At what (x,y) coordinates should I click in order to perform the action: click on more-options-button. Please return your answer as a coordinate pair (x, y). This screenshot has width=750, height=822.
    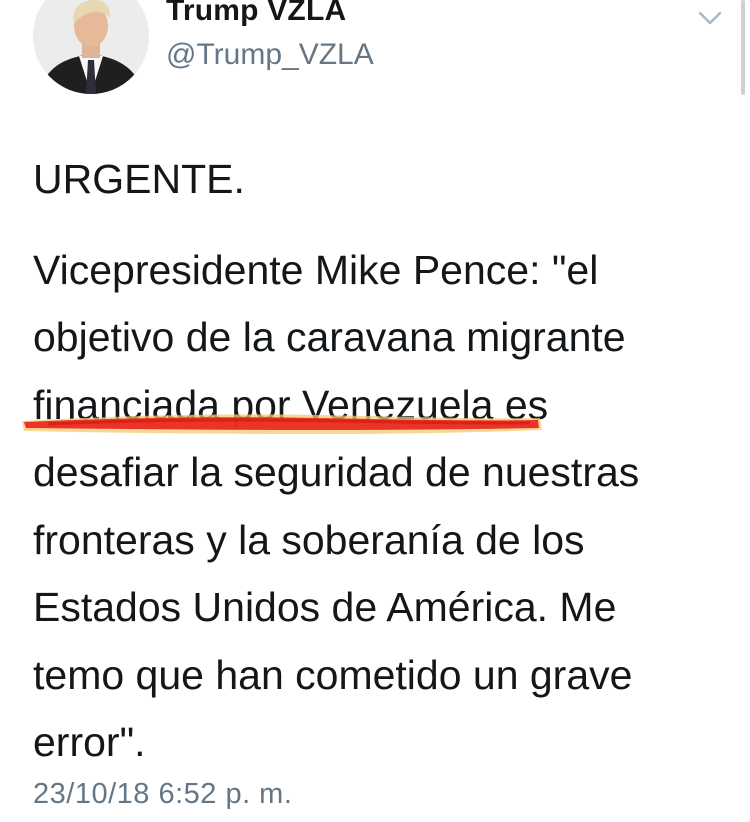
    Looking at the image, I should click on (710, 18).